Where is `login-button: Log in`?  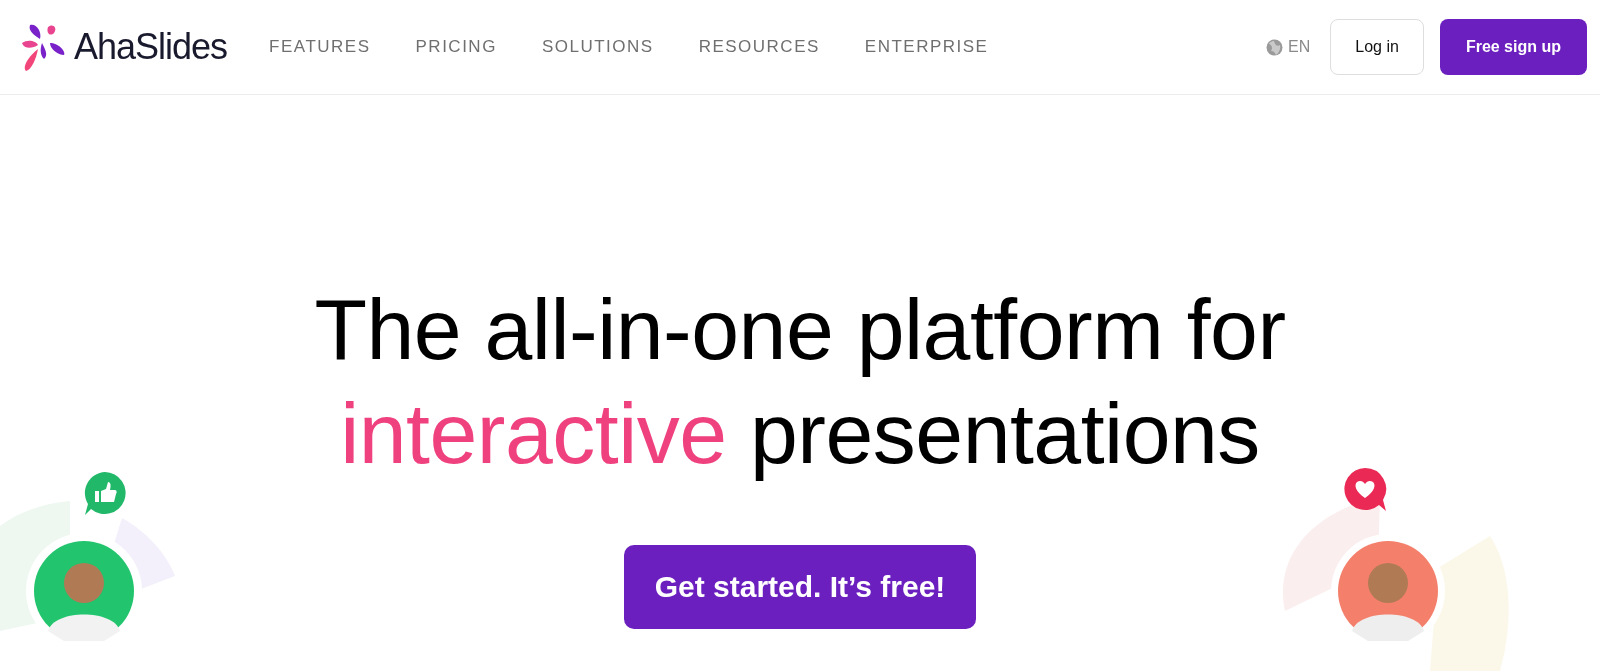 login-button: Log in is located at coordinates (1377, 47).